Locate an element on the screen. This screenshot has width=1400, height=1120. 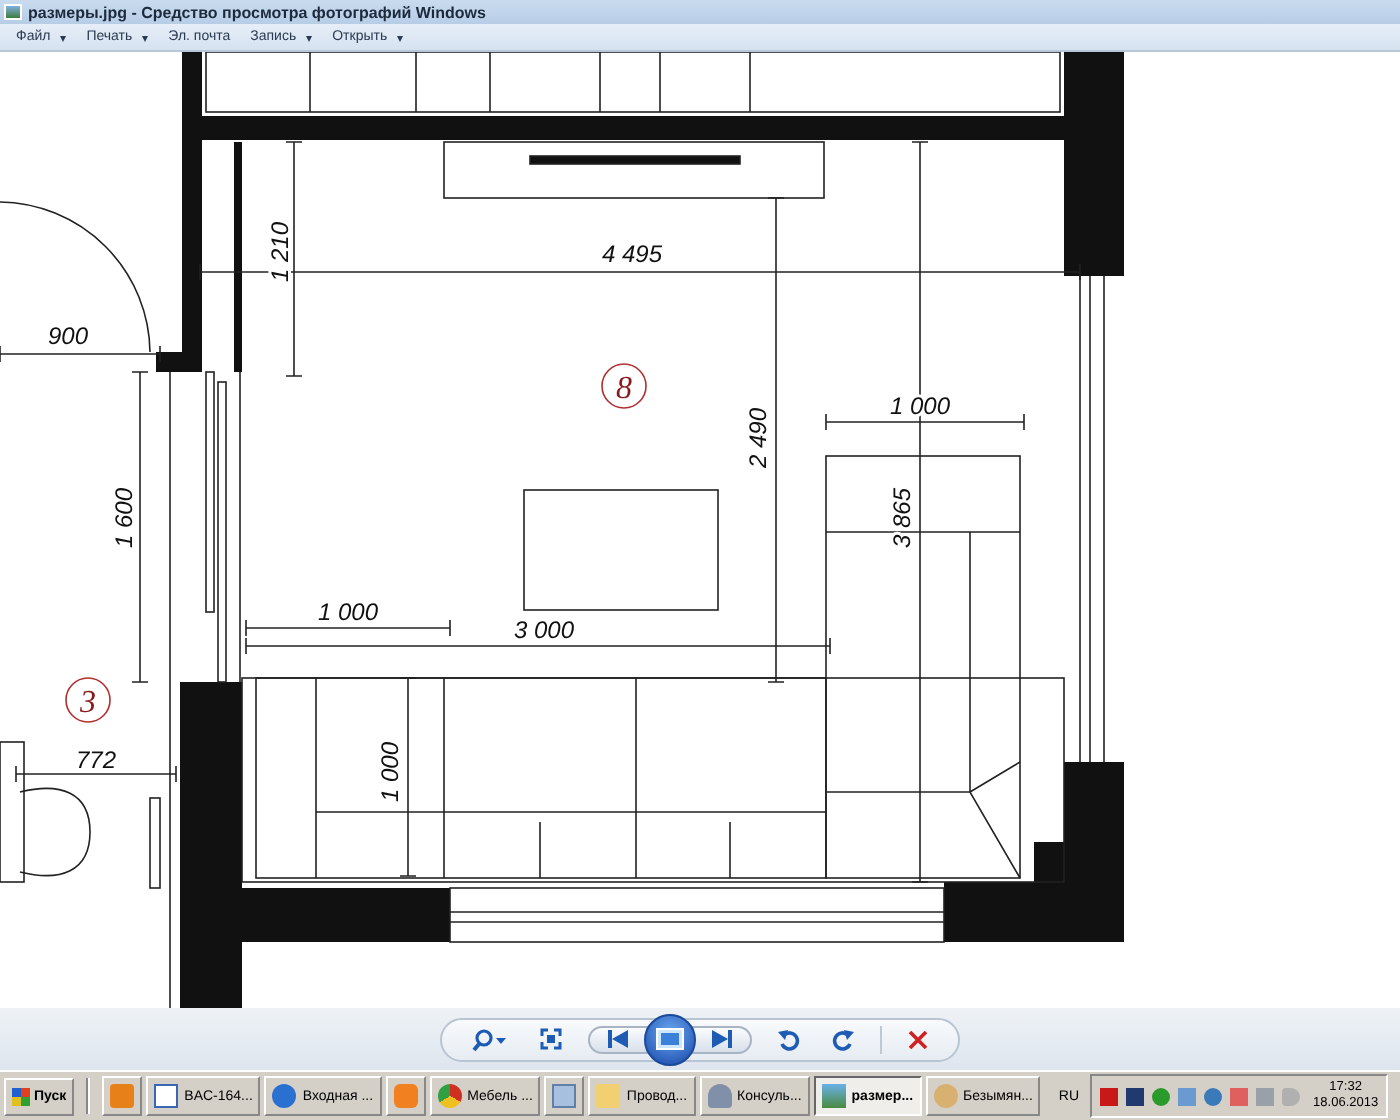
dimension-label: 4 495 is located at coordinates (632, 254).